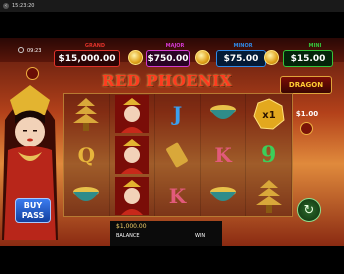 The image size is (344, 274). Describe the element at coordinates (167, 81) in the screenshot. I see `game-title: RED PHOENIX` at that location.